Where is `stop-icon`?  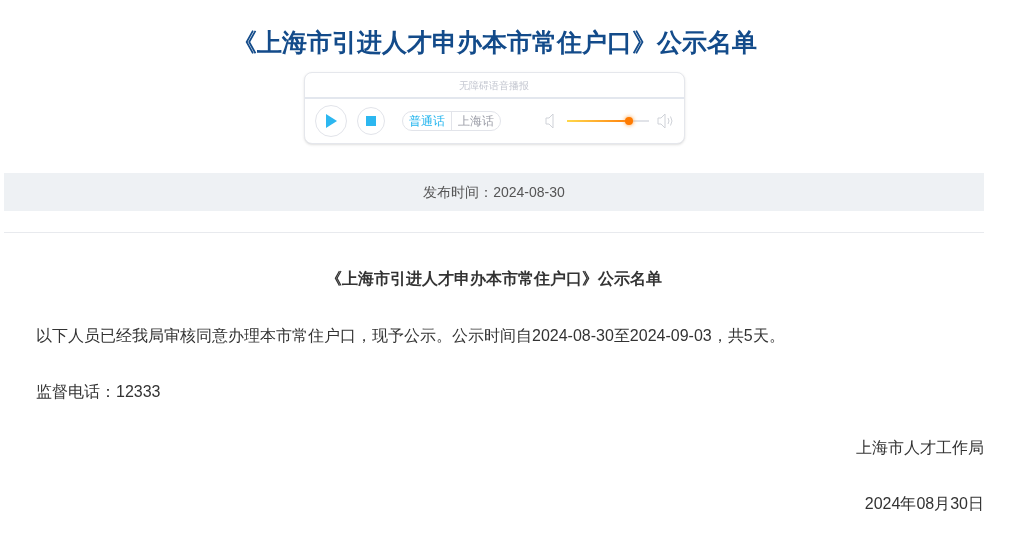 stop-icon is located at coordinates (370, 121).